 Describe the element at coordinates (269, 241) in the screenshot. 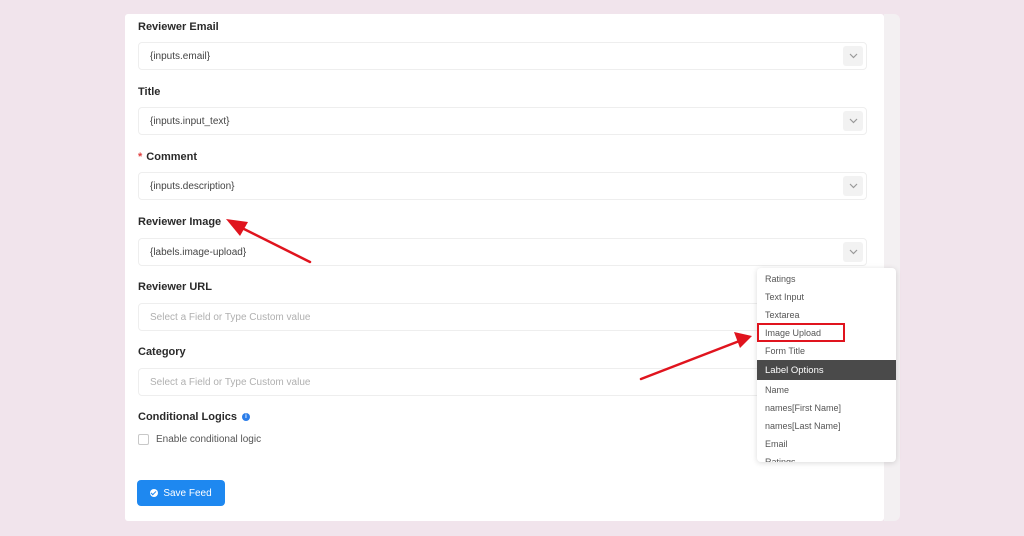

I see `arrow-to-reviewer-image` at that location.